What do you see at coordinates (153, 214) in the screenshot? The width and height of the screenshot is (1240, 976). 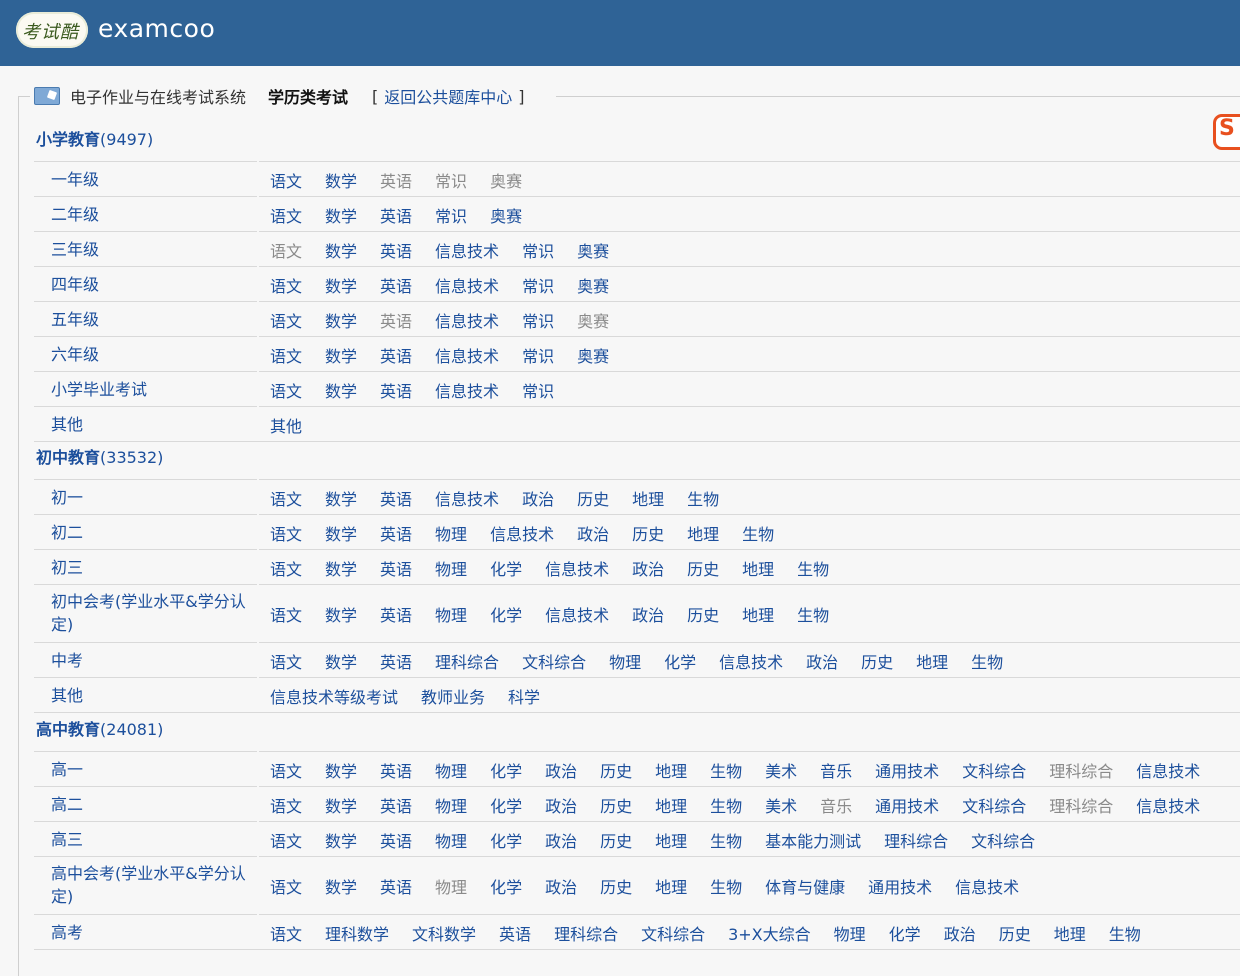 I see `grade-label: 二年级` at bounding box center [153, 214].